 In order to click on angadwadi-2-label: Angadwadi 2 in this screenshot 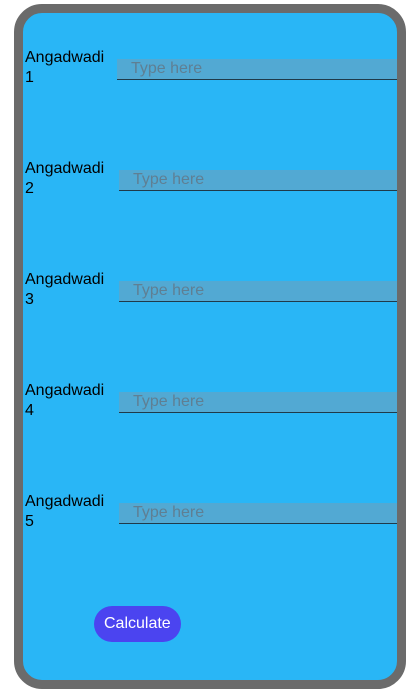, I will do `click(65, 178)`.